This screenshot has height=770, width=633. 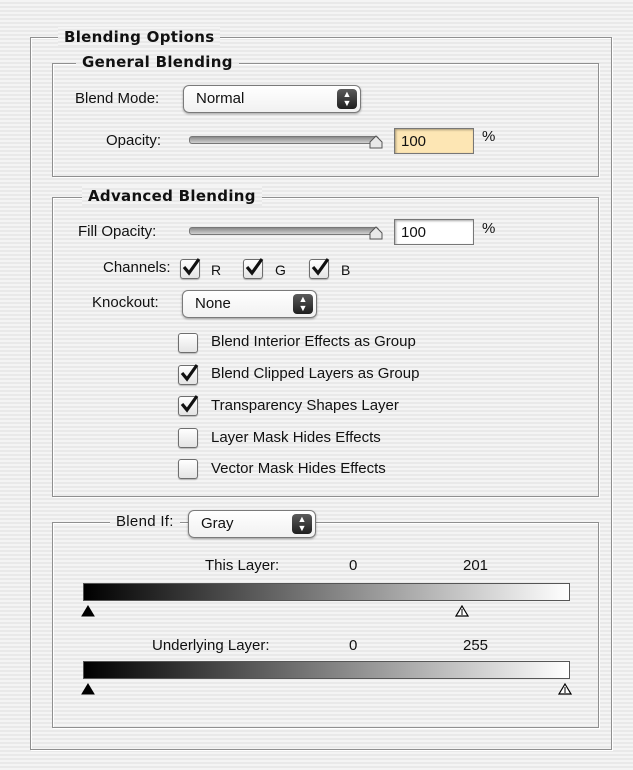 What do you see at coordinates (476, 565) in the screenshot?
I see `this-layer-high-value: 201` at bounding box center [476, 565].